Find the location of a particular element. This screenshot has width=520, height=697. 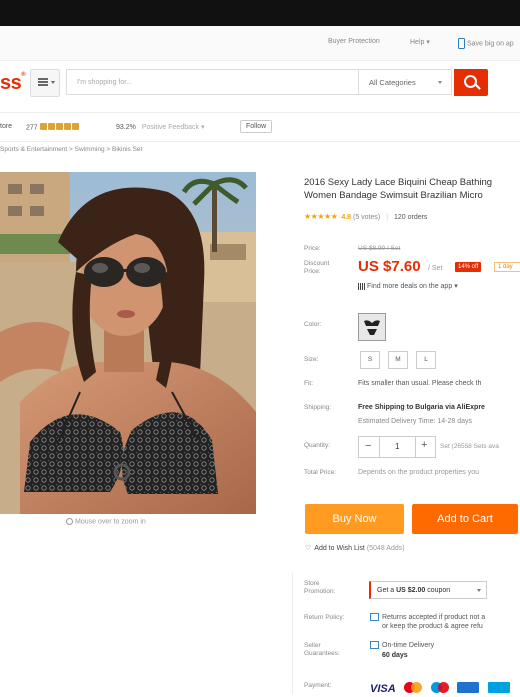

mastercard-icon is located at coordinates (413, 688).